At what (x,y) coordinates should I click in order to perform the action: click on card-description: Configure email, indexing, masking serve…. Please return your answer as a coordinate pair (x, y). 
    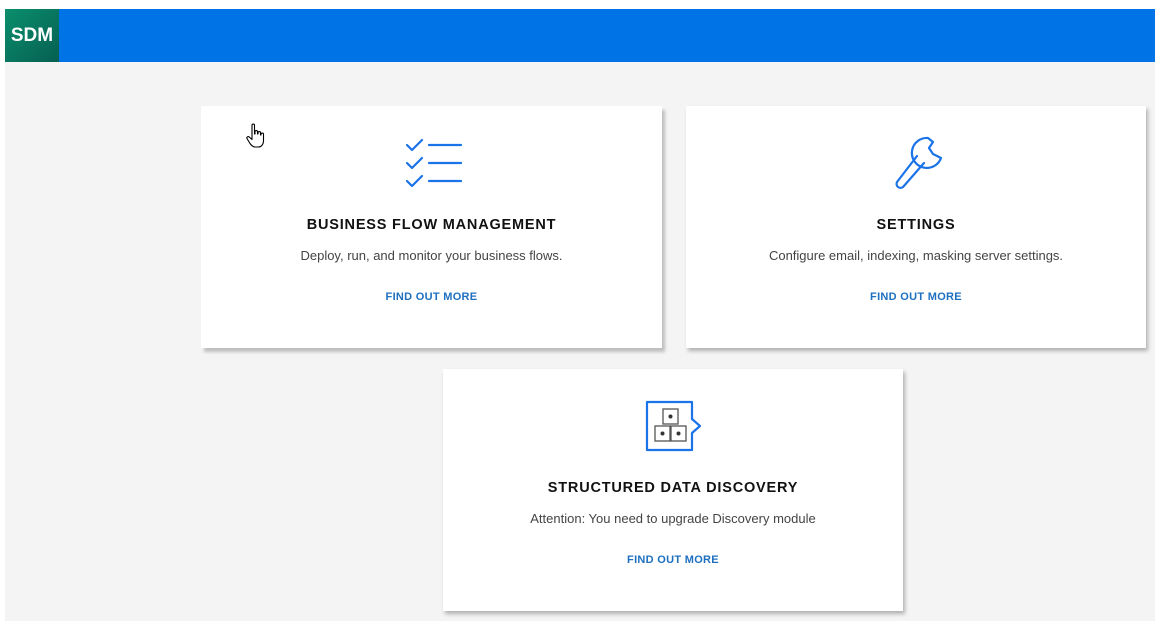
    Looking at the image, I should click on (916, 255).